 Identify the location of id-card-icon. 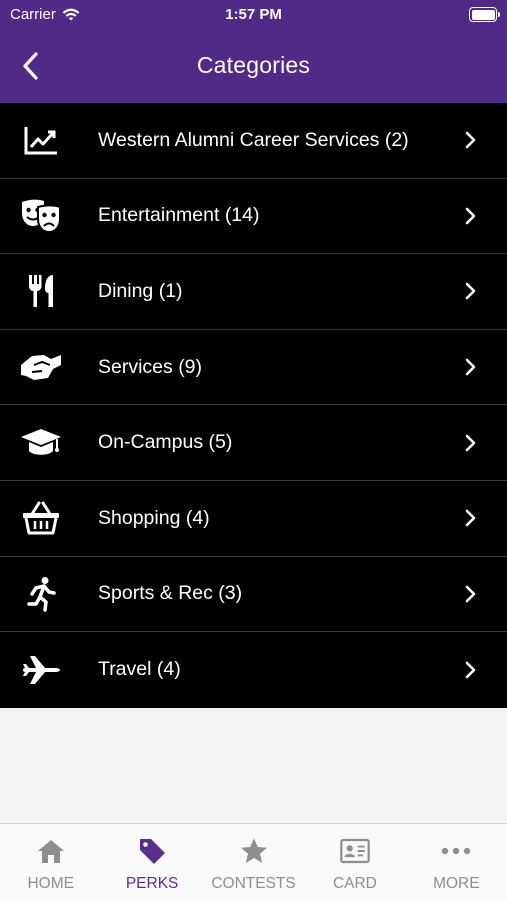
(355, 851).